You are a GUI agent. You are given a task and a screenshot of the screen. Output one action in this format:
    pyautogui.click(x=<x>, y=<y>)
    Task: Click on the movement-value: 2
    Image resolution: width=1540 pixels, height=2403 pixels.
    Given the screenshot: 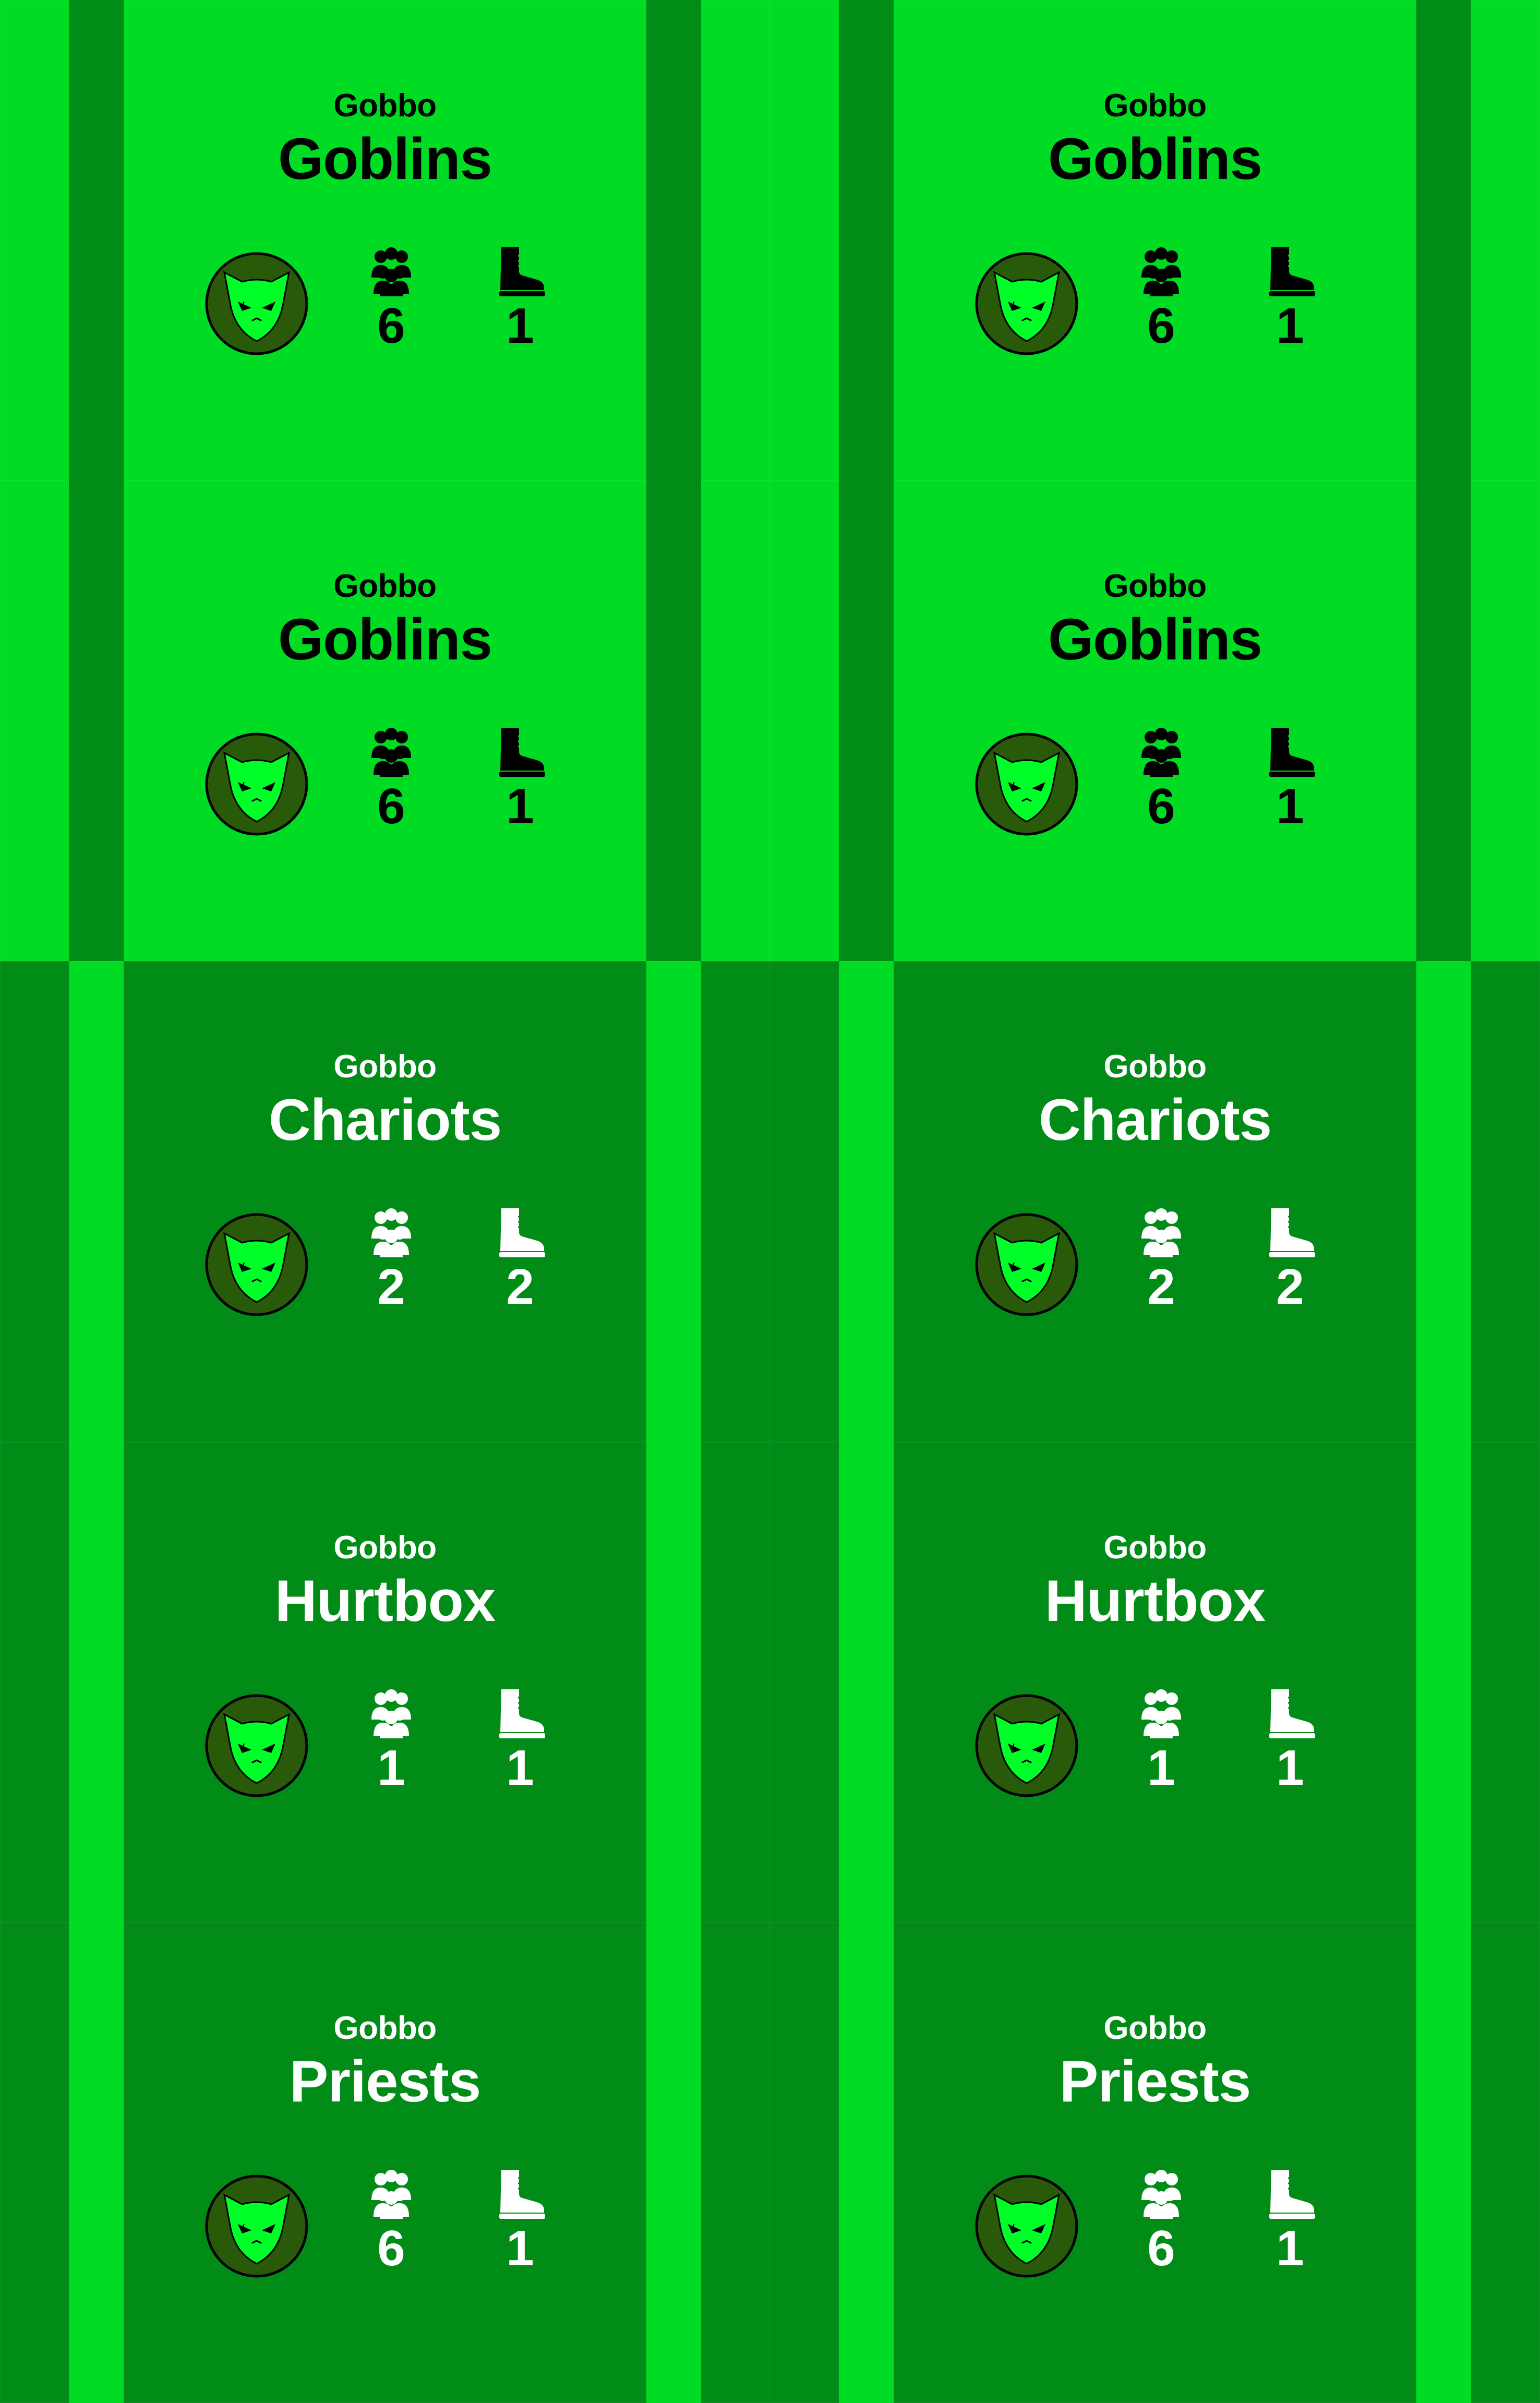 What is the action you would take?
    pyautogui.click(x=520, y=1287)
    